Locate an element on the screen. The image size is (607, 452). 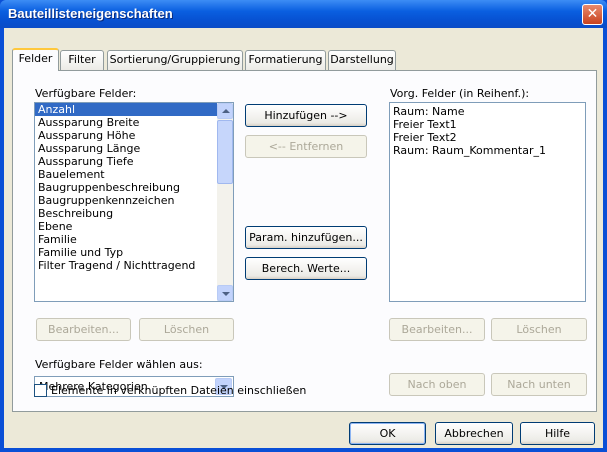
dialog-title: Bauteillisteneigenschaften is located at coordinates (90, 13).